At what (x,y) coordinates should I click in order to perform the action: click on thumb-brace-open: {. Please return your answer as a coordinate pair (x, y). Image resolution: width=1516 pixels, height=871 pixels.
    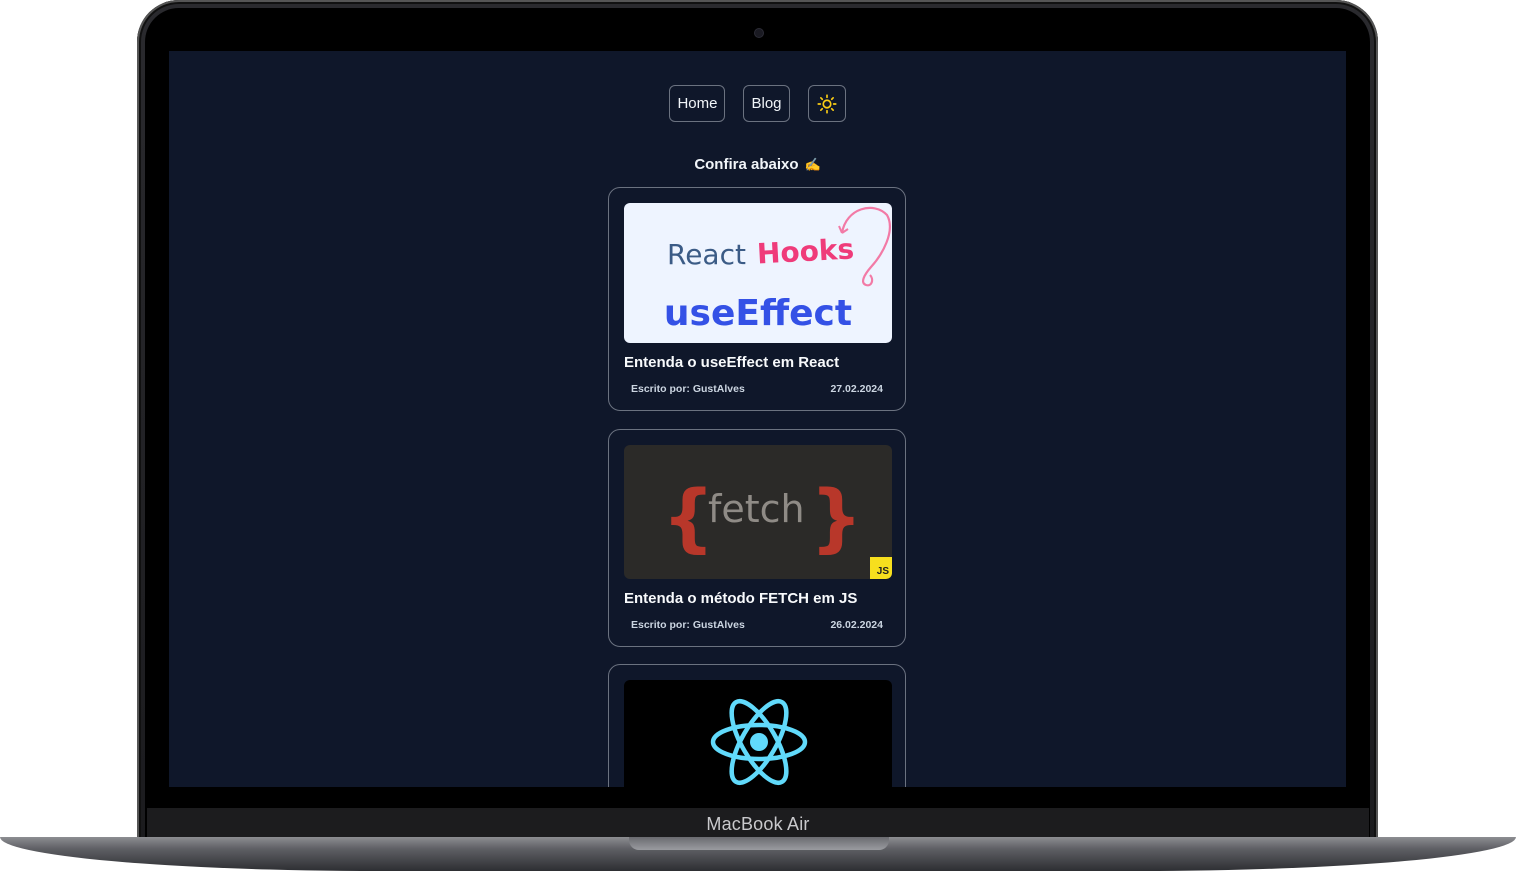
    Looking at the image, I should click on (688, 518).